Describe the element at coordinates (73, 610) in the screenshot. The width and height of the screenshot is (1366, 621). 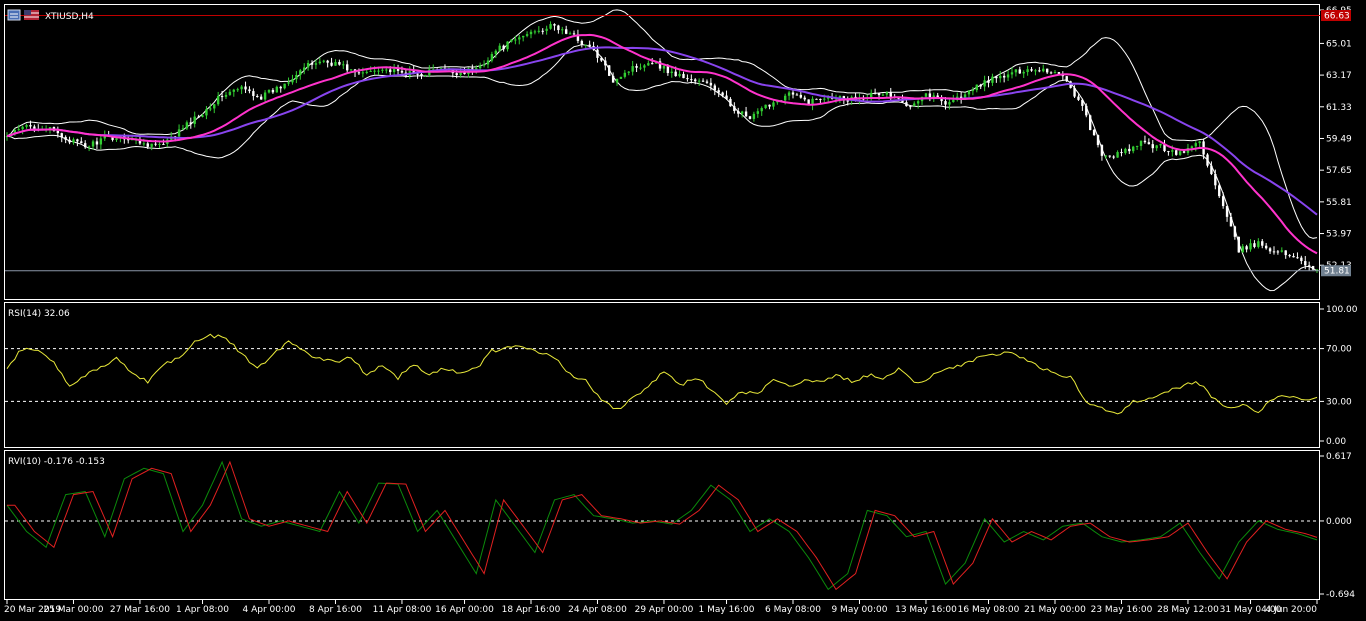
I see `time-tick-label: 25 Mar 00:00` at that location.